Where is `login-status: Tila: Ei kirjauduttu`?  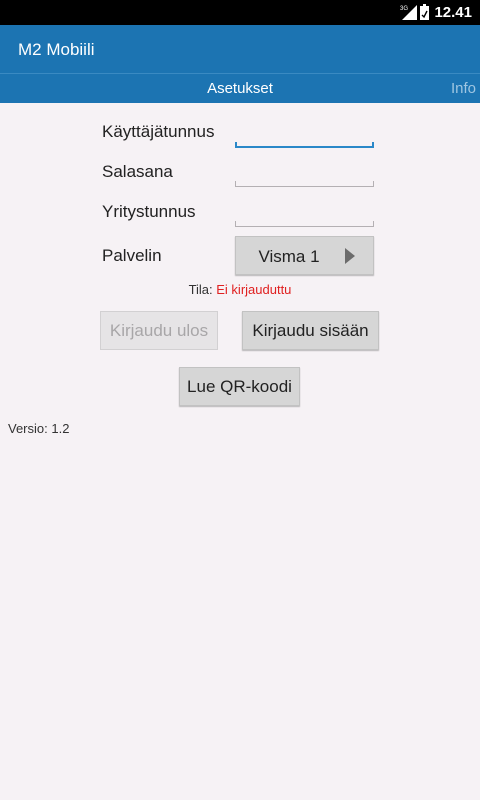
login-status: Tila: Ei kirjauduttu is located at coordinates (240, 289).